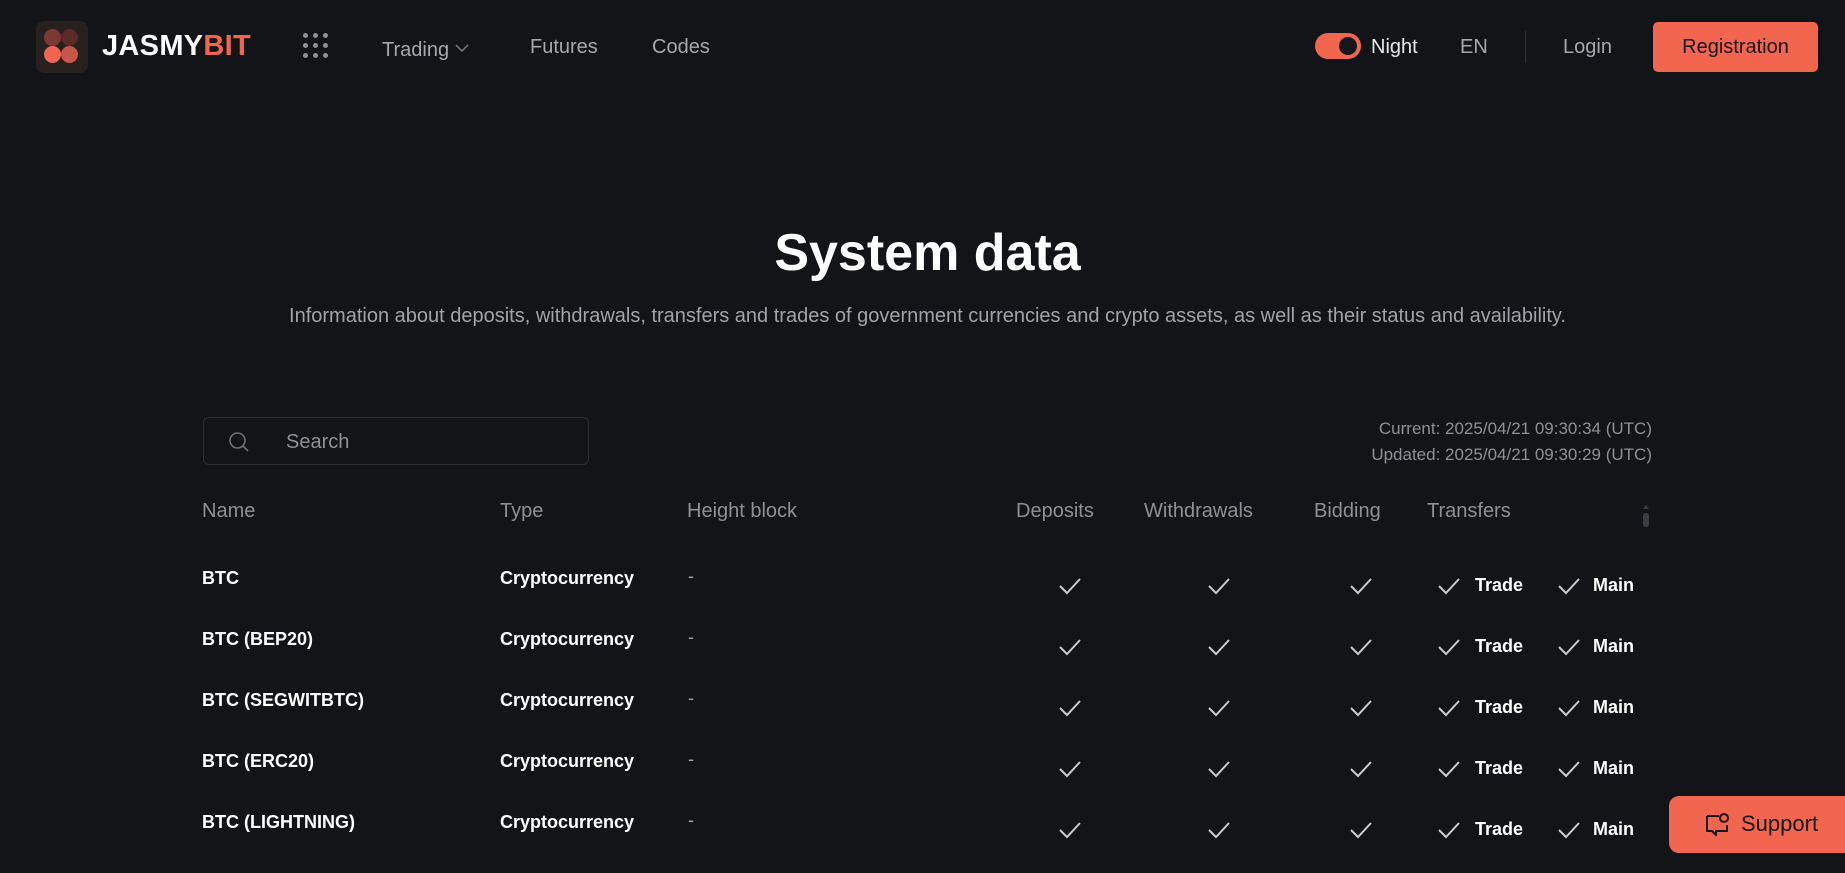 Image resolution: width=1845 pixels, height=873 pixels. I want to click on chat-bubble-icon, so click(1717, 825).